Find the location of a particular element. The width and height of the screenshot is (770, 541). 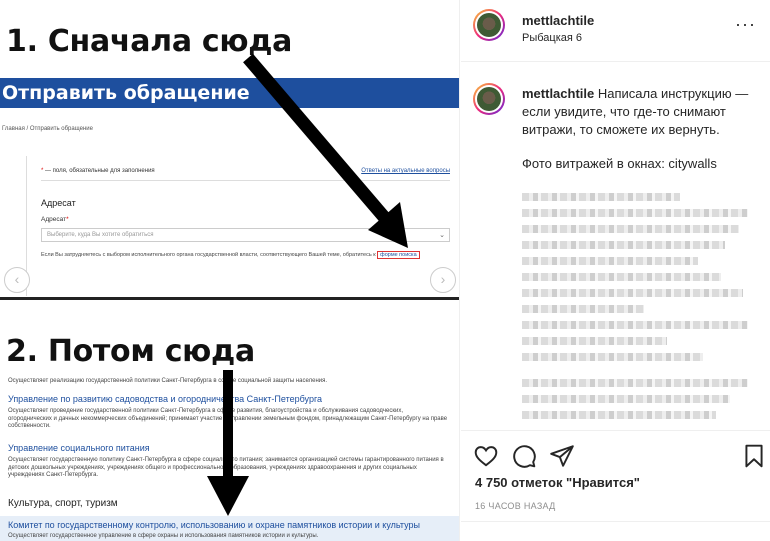

section-title: Адресат is located at coordinates (58, 203).